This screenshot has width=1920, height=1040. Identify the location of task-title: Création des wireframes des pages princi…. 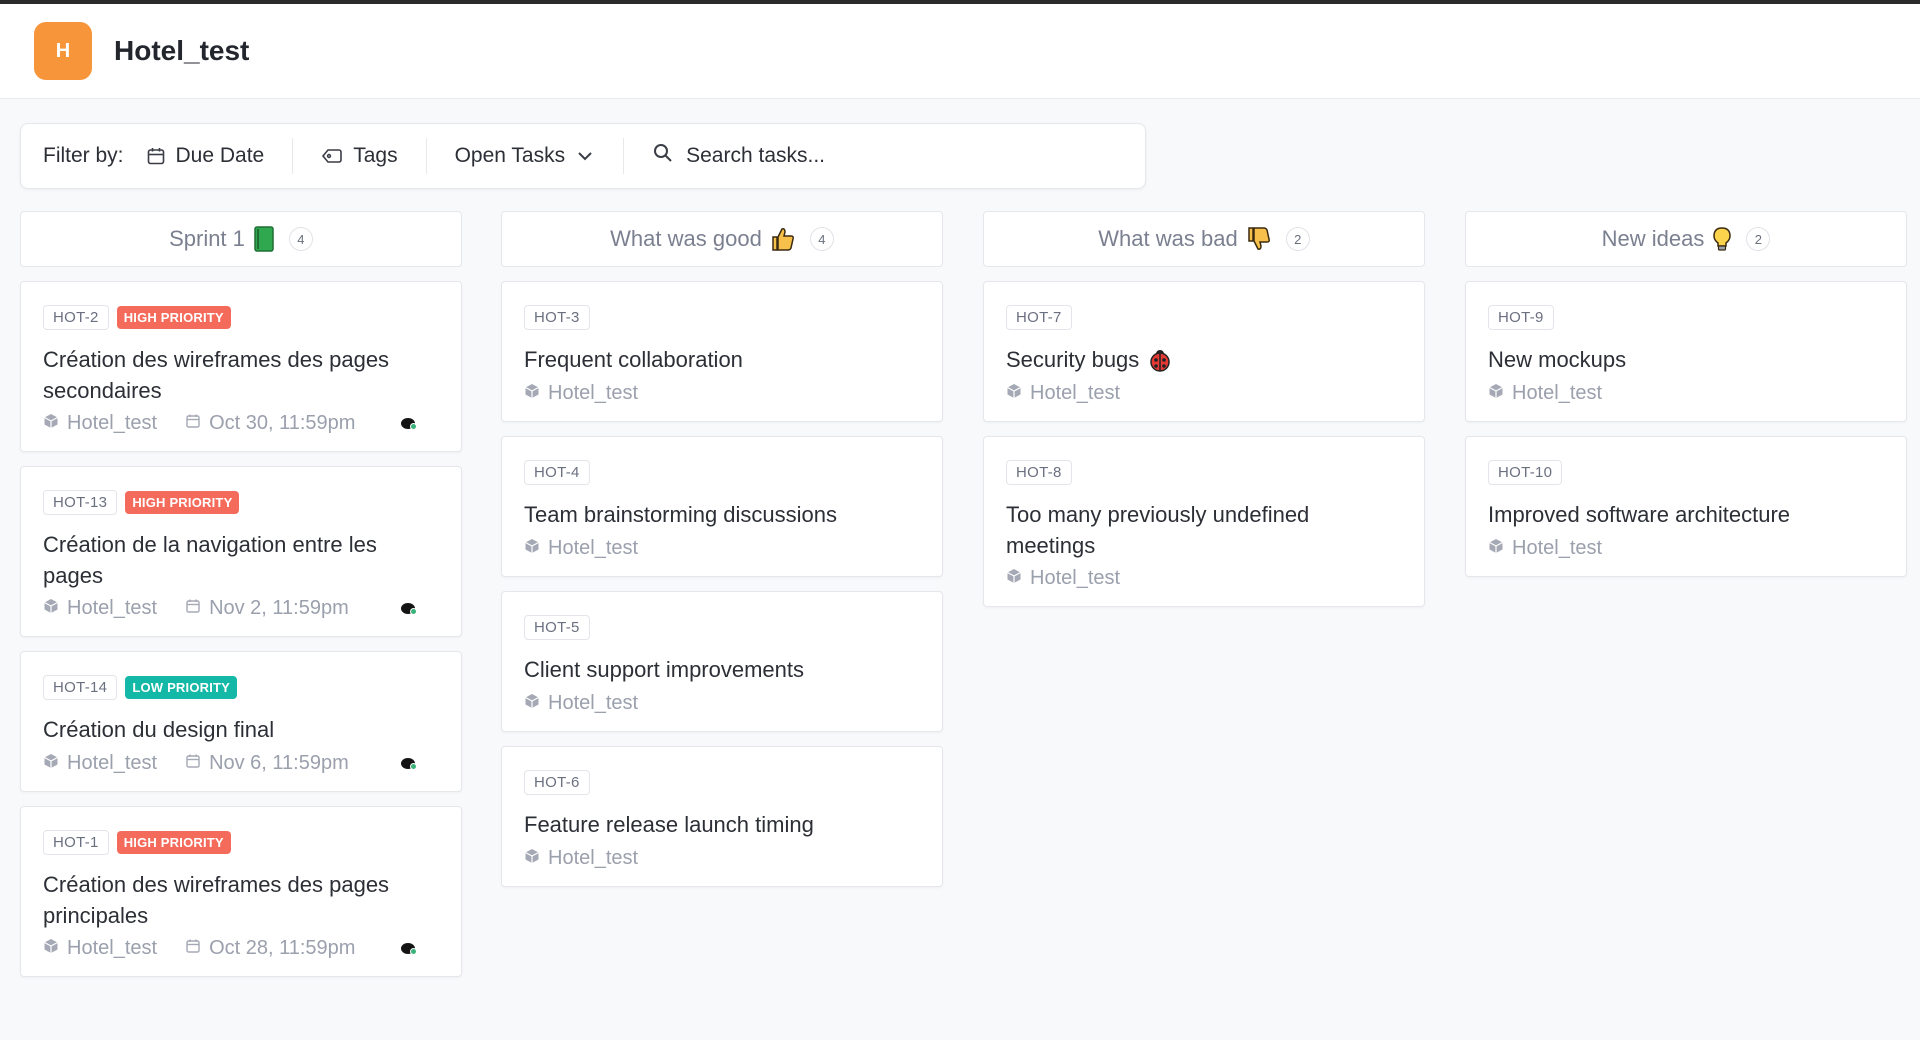
(216, 900).